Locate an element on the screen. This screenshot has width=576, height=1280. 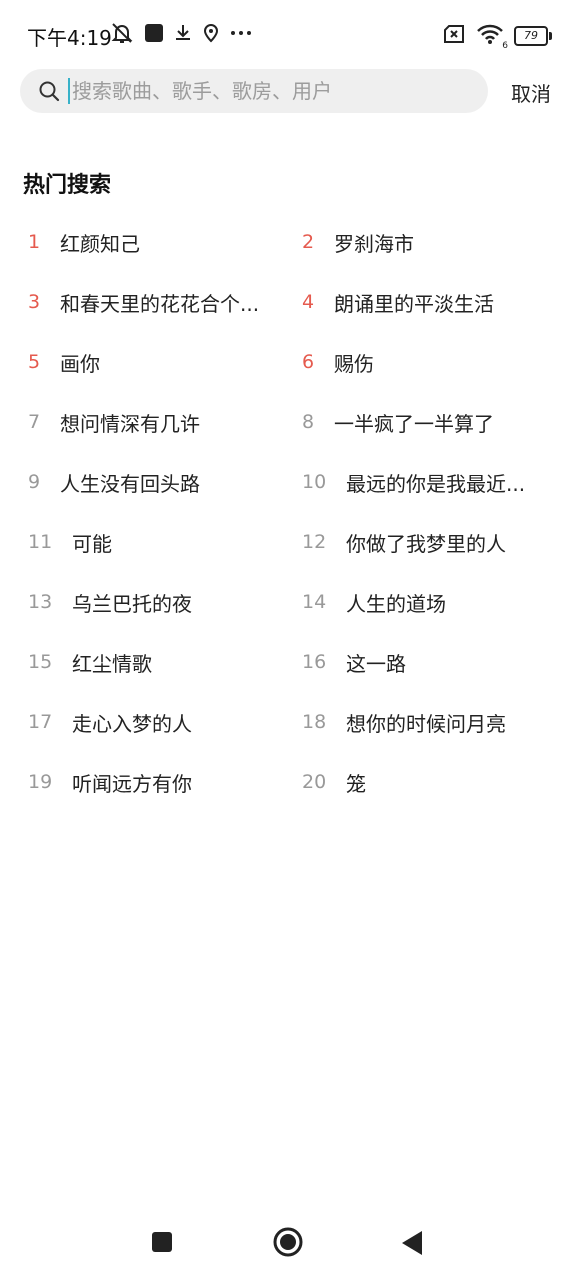
rank-number: 19 is located at coordinates (40, 782).